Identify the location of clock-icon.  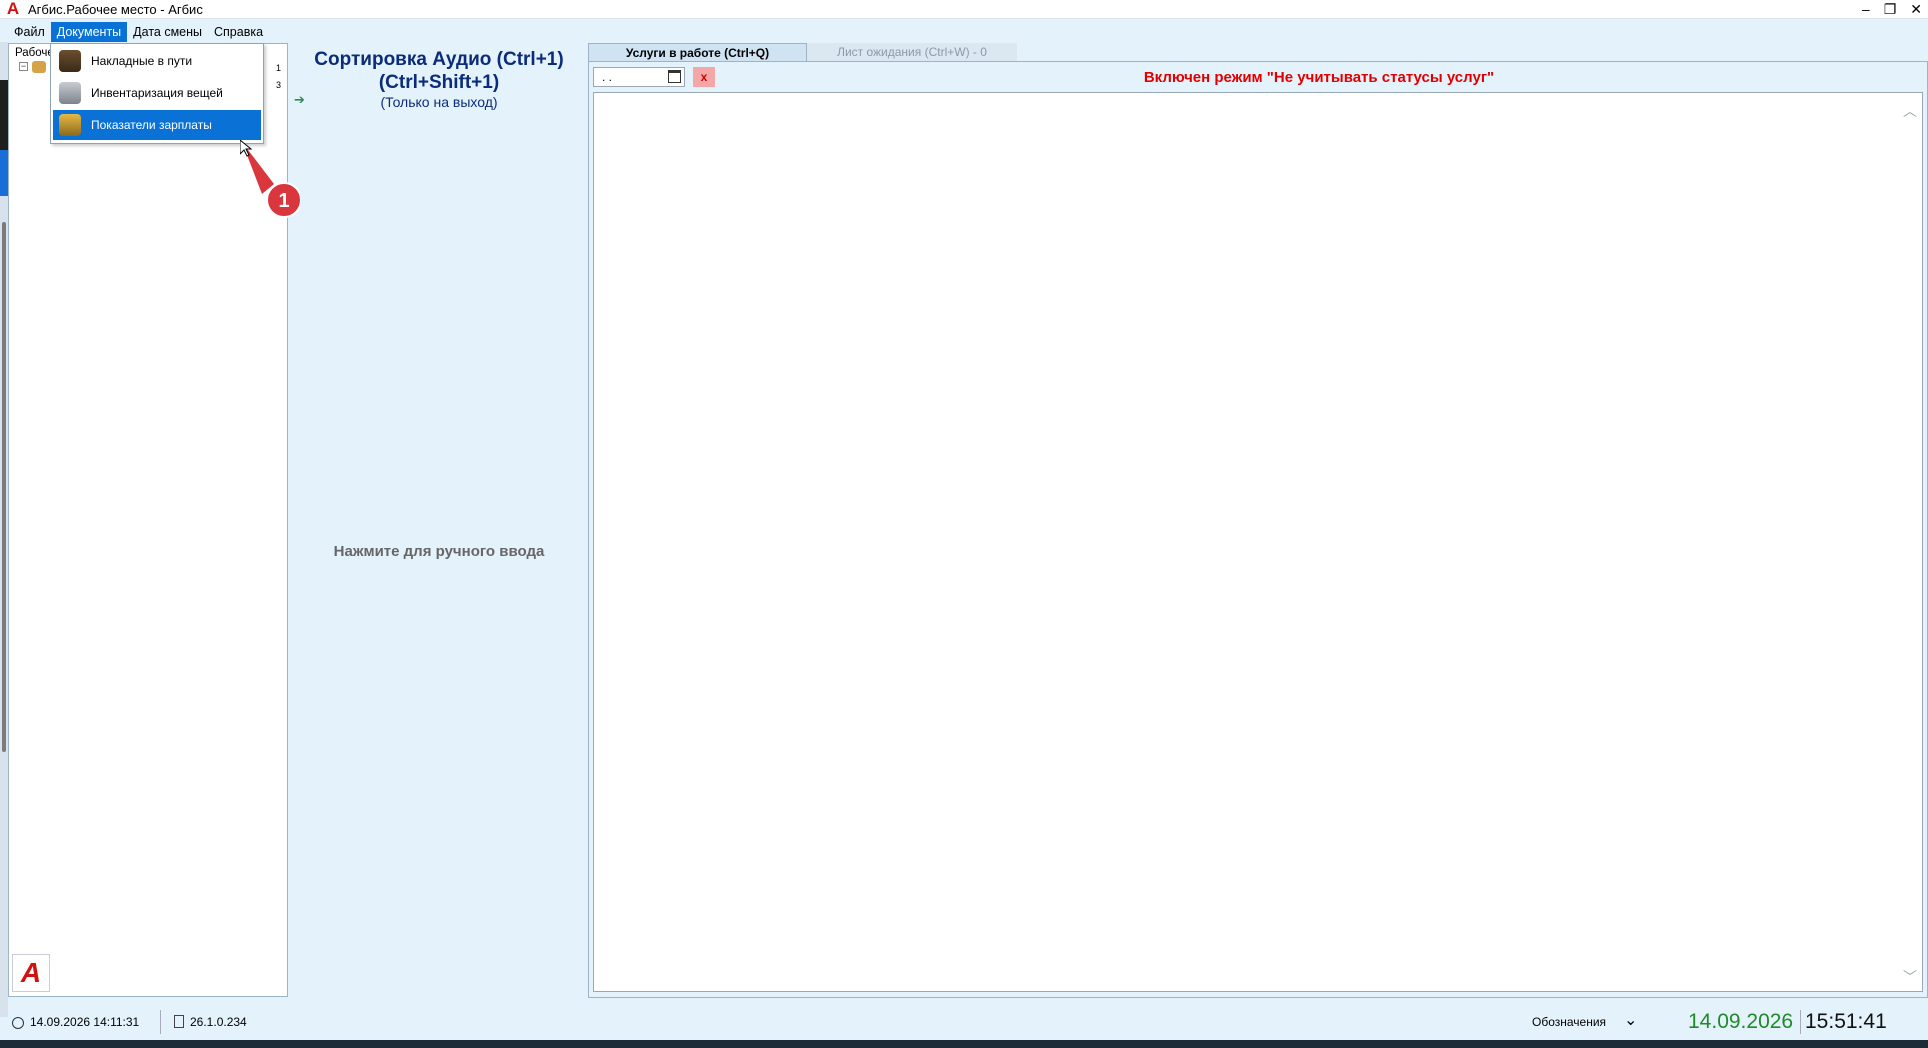
(18, 1023).